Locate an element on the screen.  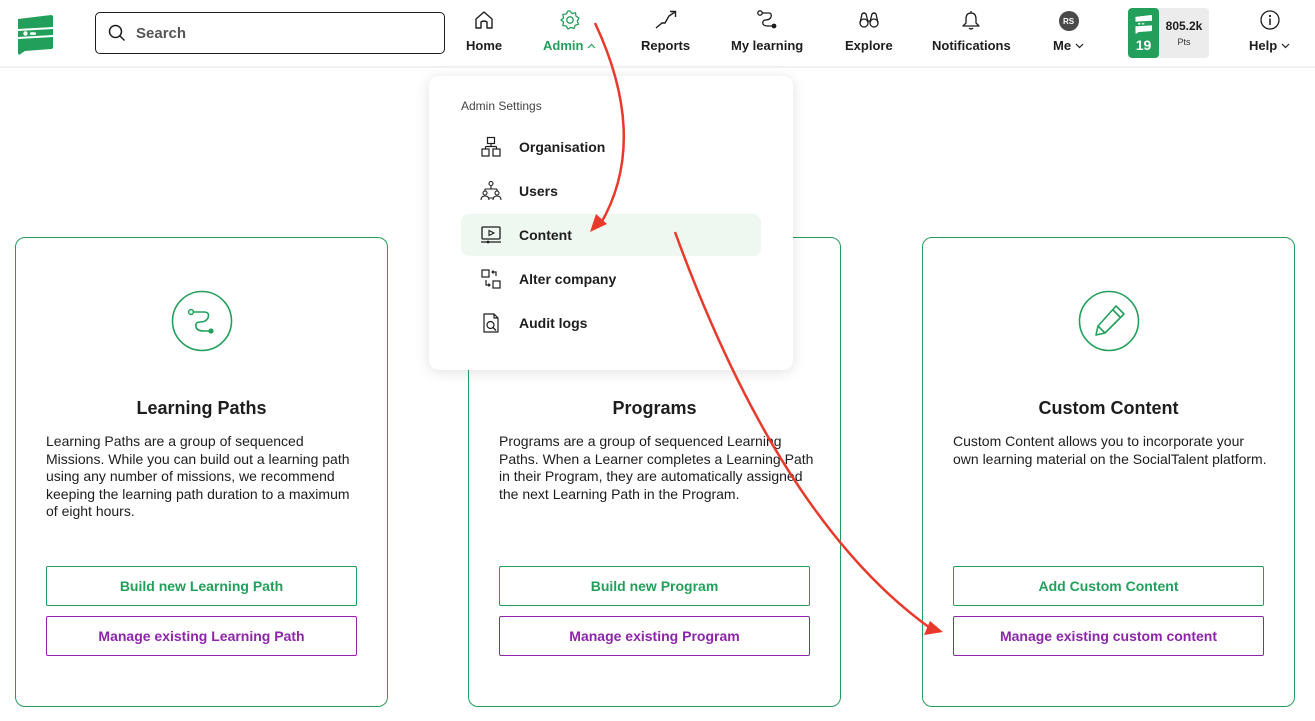
nav-home: Home is located at coordinates (484, 34).